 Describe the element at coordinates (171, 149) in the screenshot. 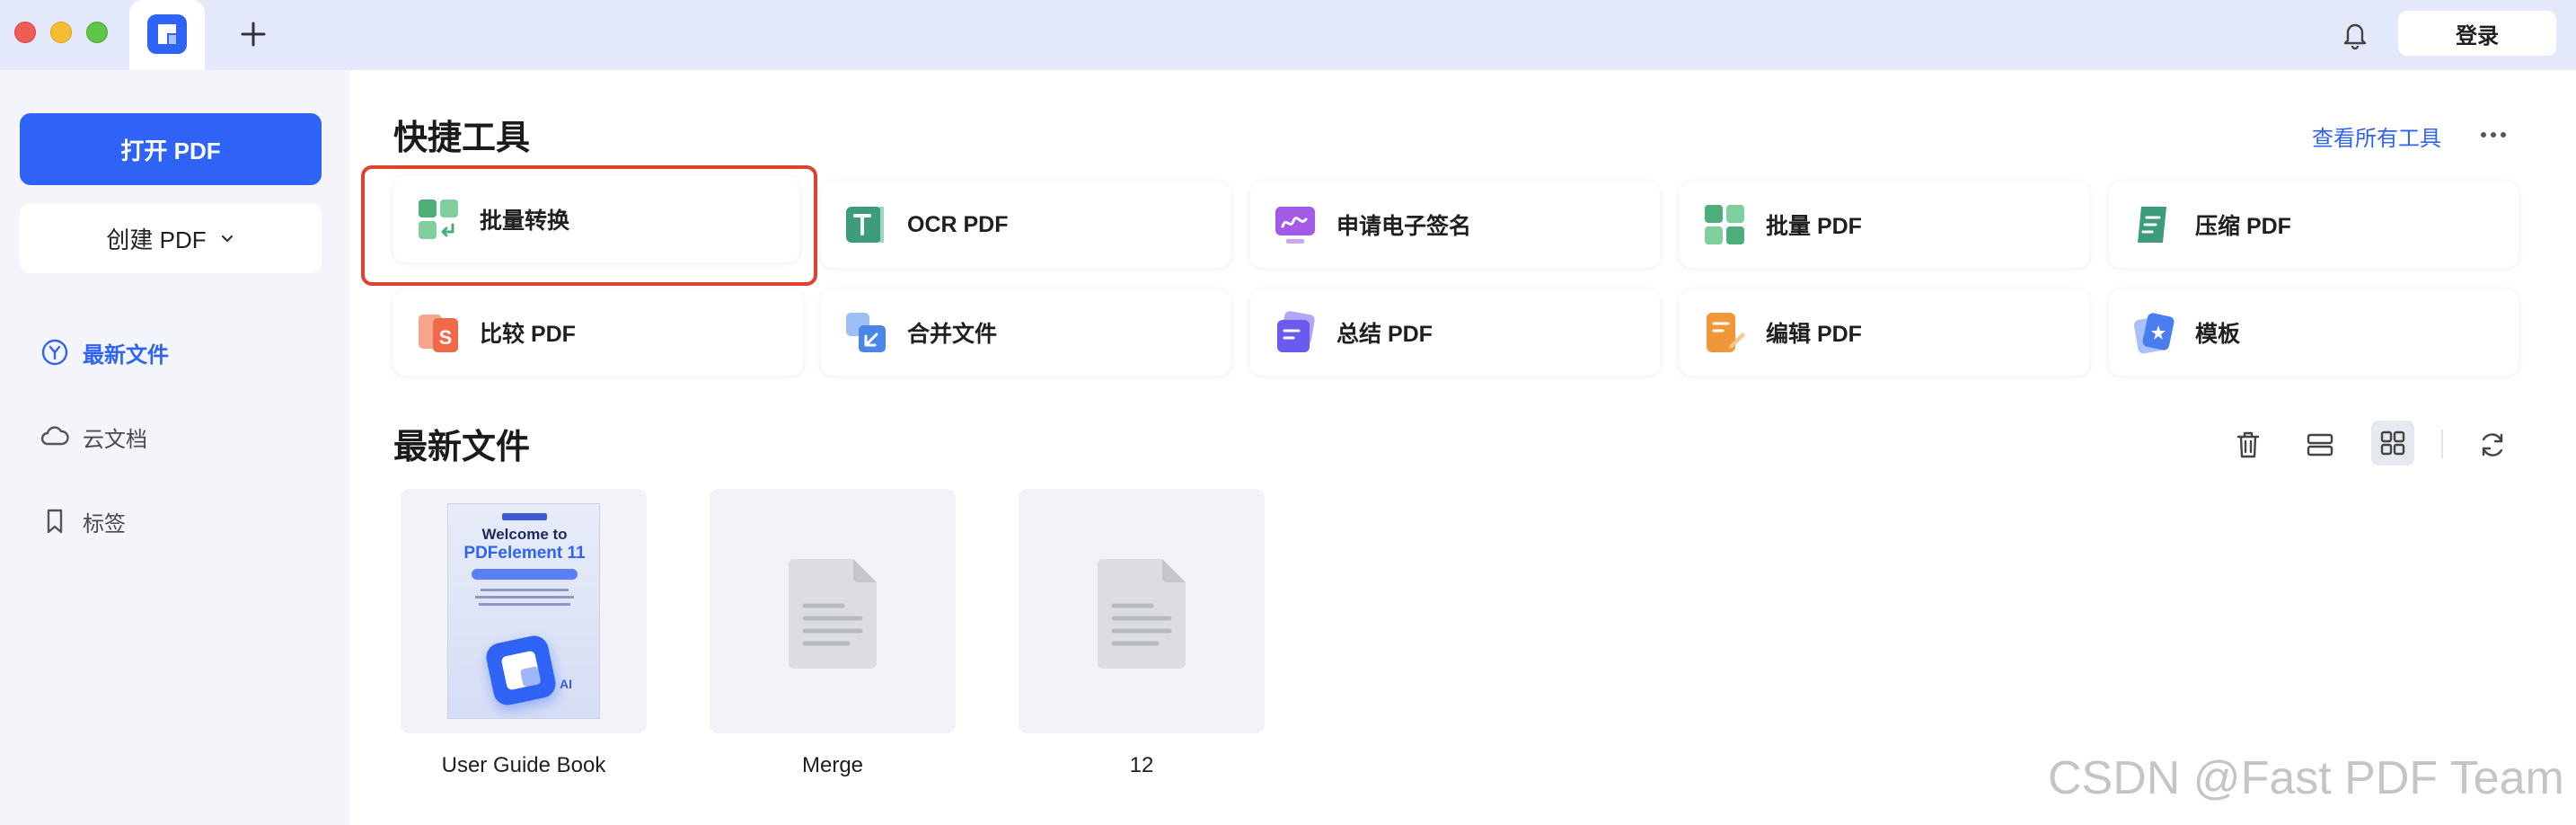

I see `open-pdf-button: 打开 PDF` at that location.